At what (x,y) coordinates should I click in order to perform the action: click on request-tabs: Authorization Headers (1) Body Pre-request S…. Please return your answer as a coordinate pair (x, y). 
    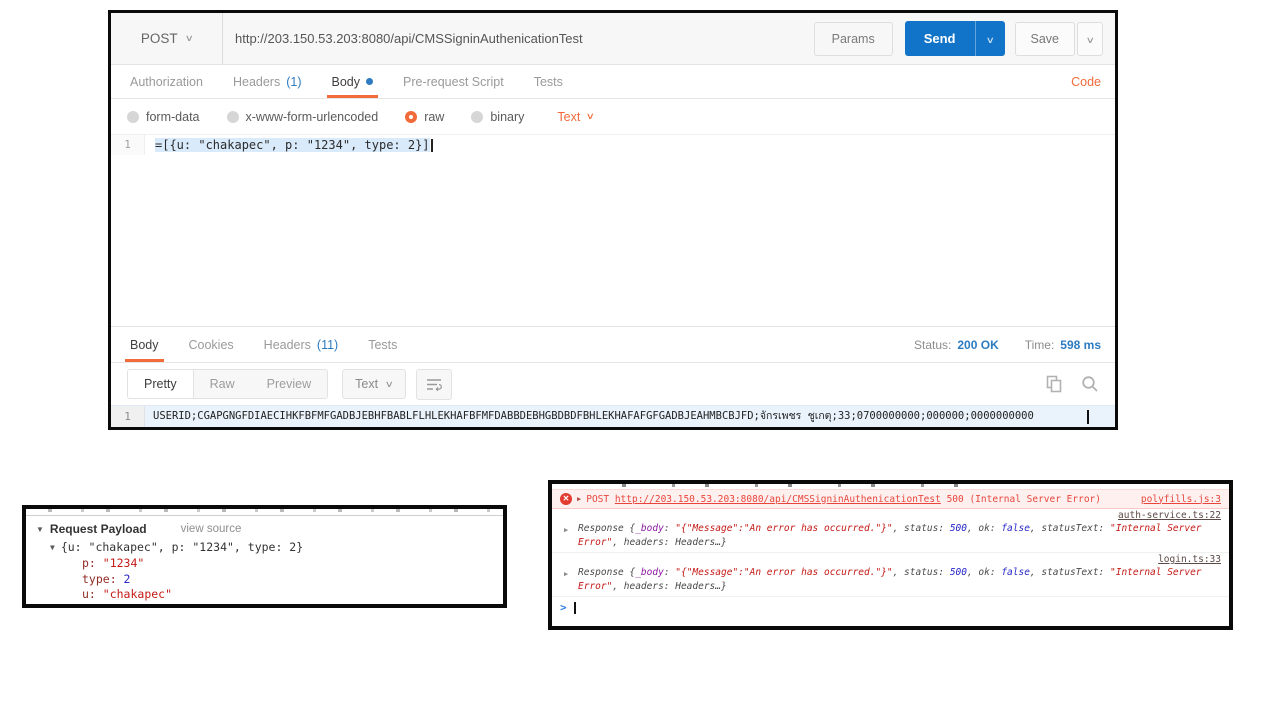
    Looking at the image, I should click on (613, 82).